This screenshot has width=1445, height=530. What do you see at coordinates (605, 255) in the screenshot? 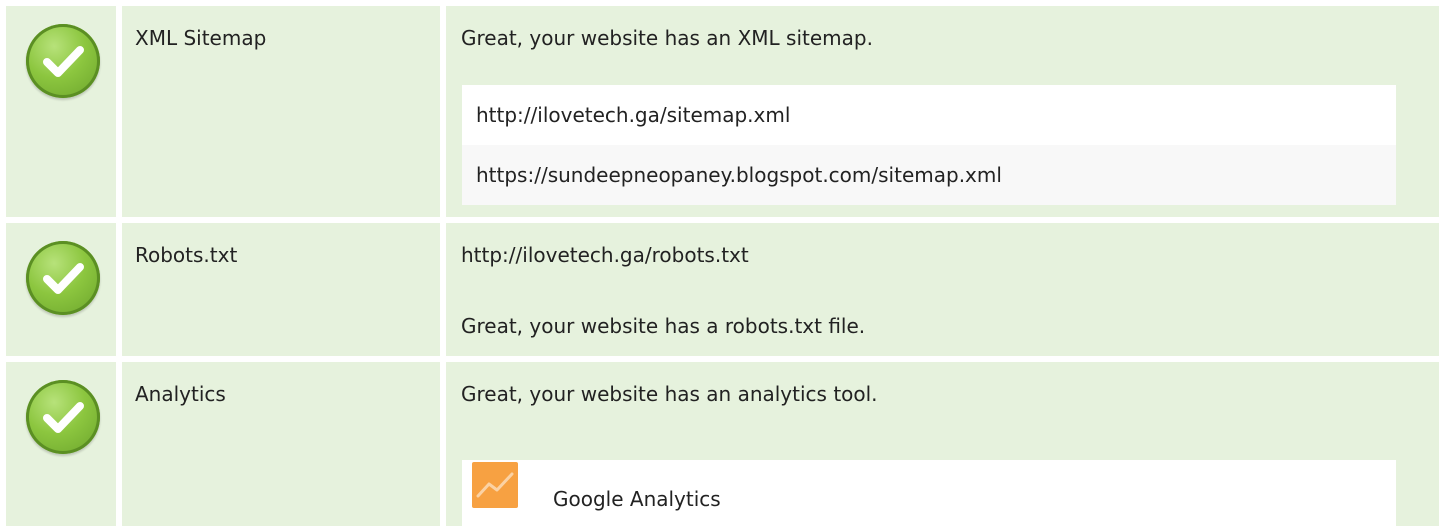
I see `robots-url: http://ilovetech.ga/robots.txt` at bounding box center [605, 255].